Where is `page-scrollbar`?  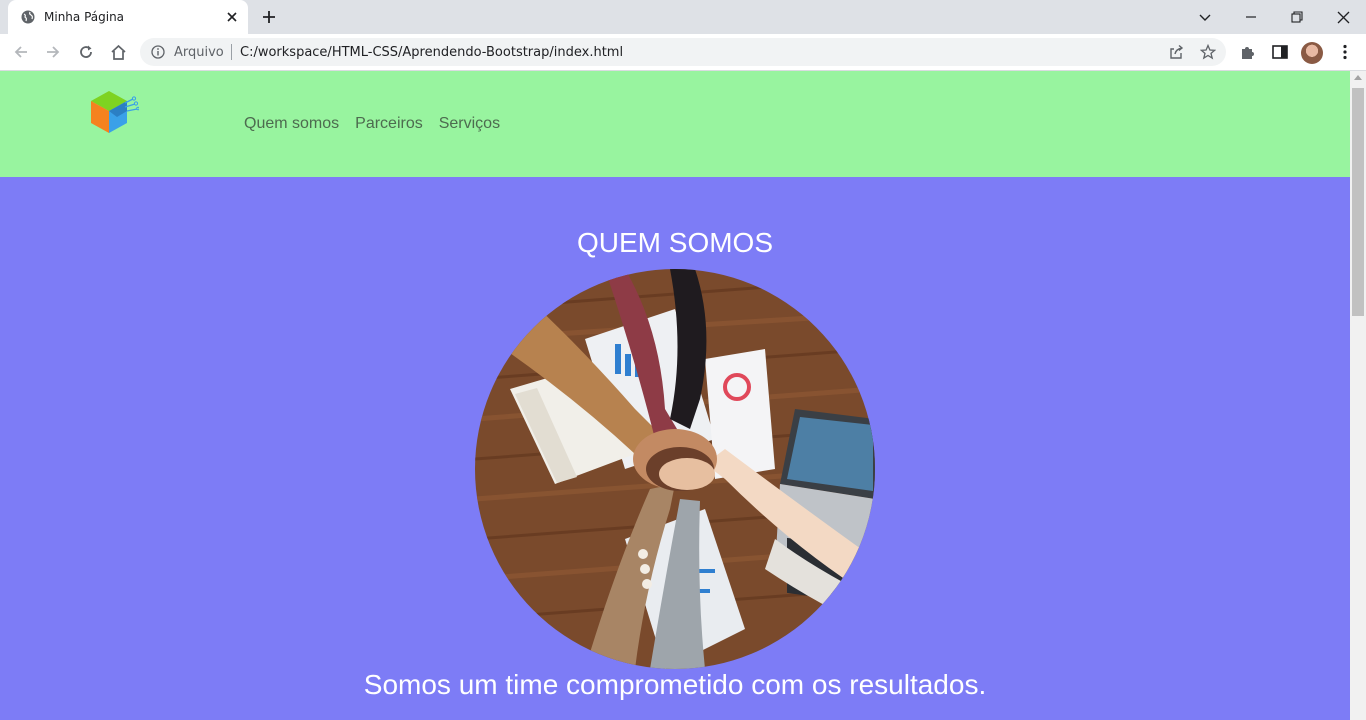 page-scrollbar is located at coordinates (1358, 395).